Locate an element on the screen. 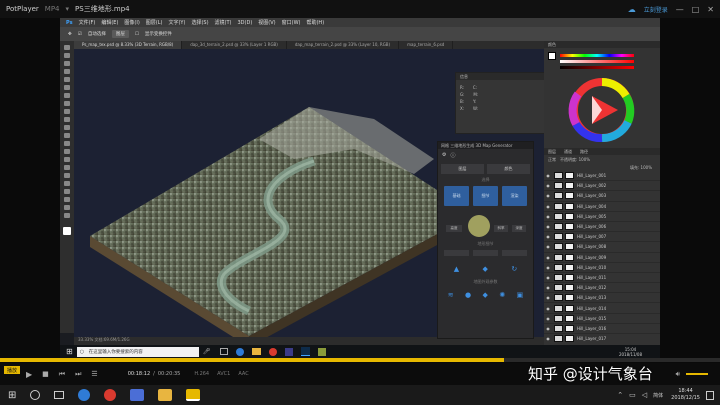 The width and height of the screenshot is (720, 405). playlist-icon: ☰ is located at coordinates (94, 374).